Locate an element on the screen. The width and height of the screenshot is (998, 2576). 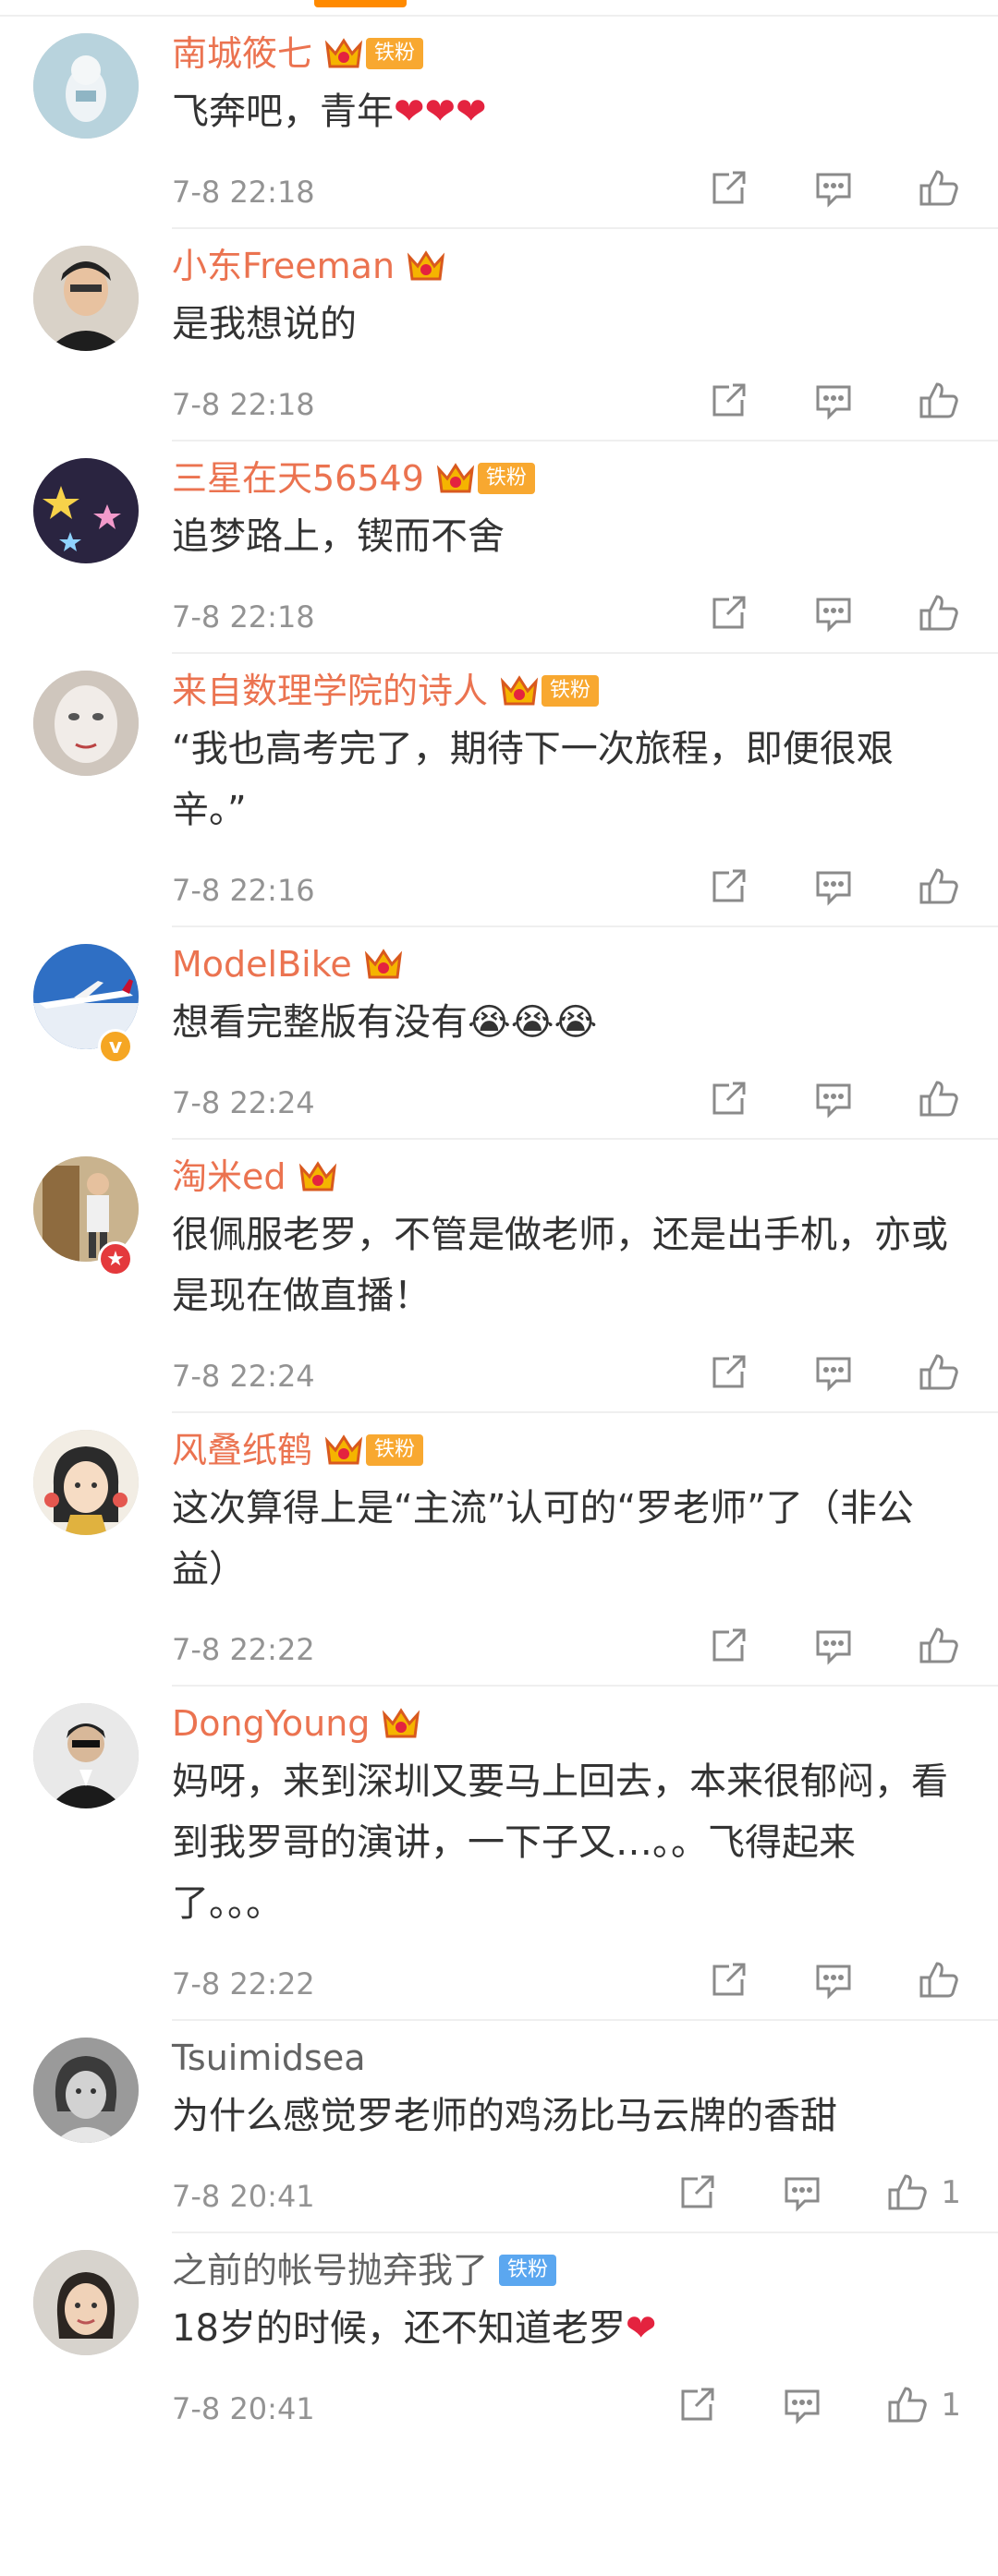
username: 小东Freeman is located at coordinates (283, 266).